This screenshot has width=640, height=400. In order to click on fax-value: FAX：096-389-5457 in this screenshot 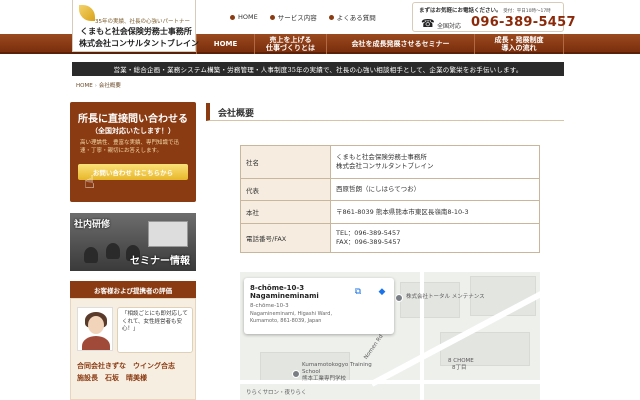, I will do `click(368, 242)`.